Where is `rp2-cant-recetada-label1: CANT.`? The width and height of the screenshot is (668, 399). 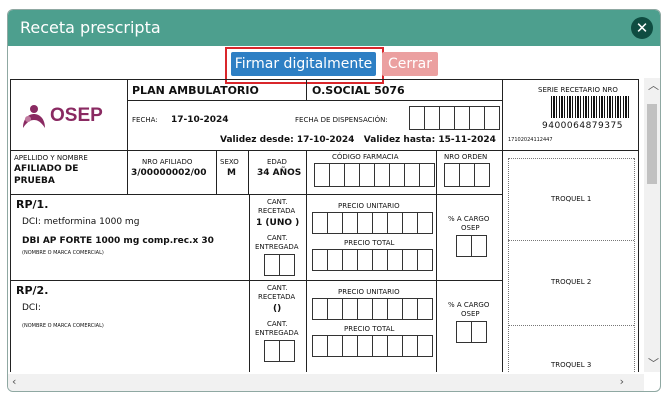
rp2-cant-recetada-label1: CANT. is located at coordinates (277, 288).